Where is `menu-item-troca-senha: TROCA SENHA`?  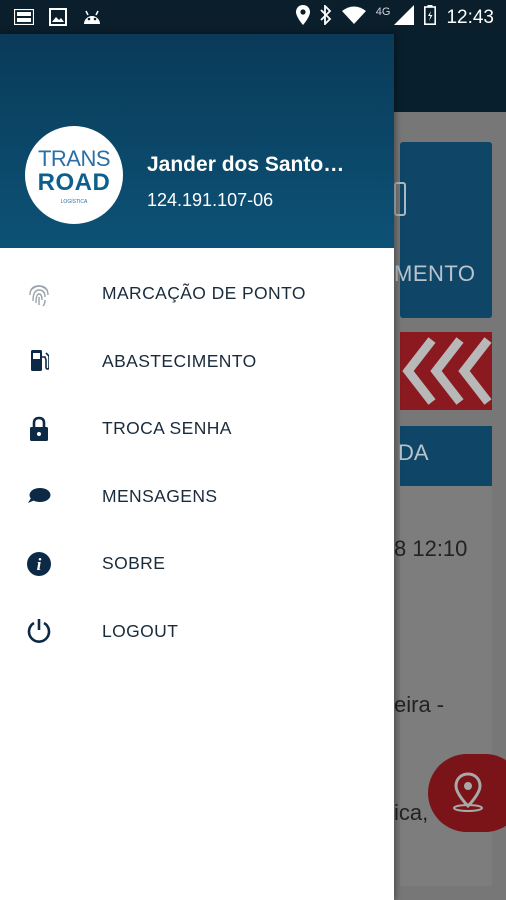
menu-item-troca-senha: TROCA SENHA is located at coordinates (197, 429).